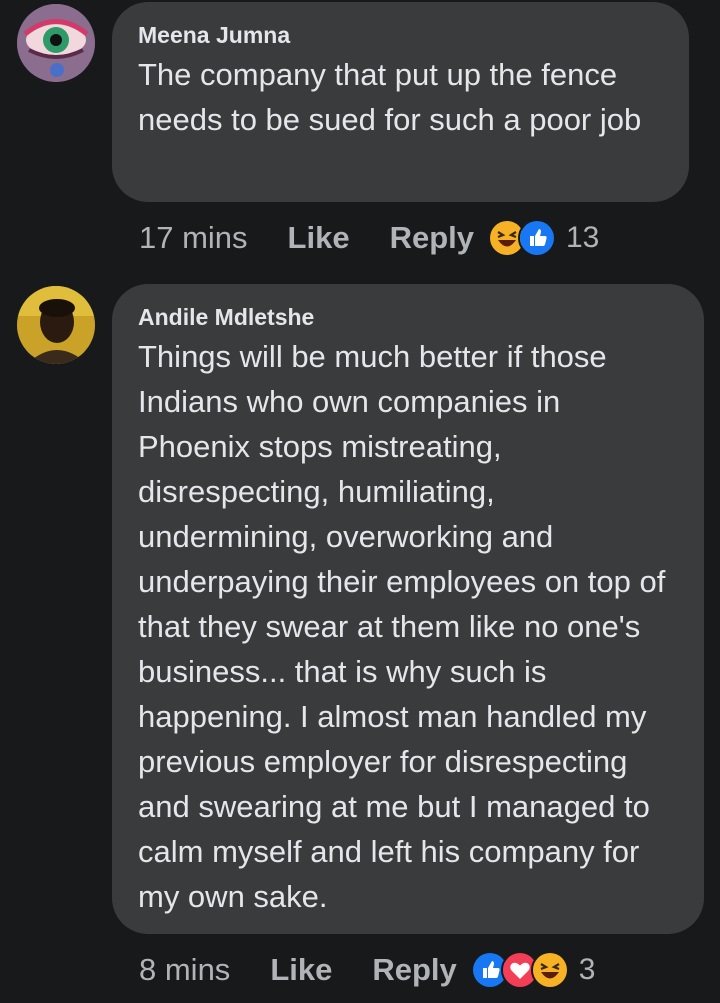 This screenshot has width=720, height=1003. Describe the element at coordinates (549, 970) in the screenshot. I see `haha-reaction-icon` at that location.